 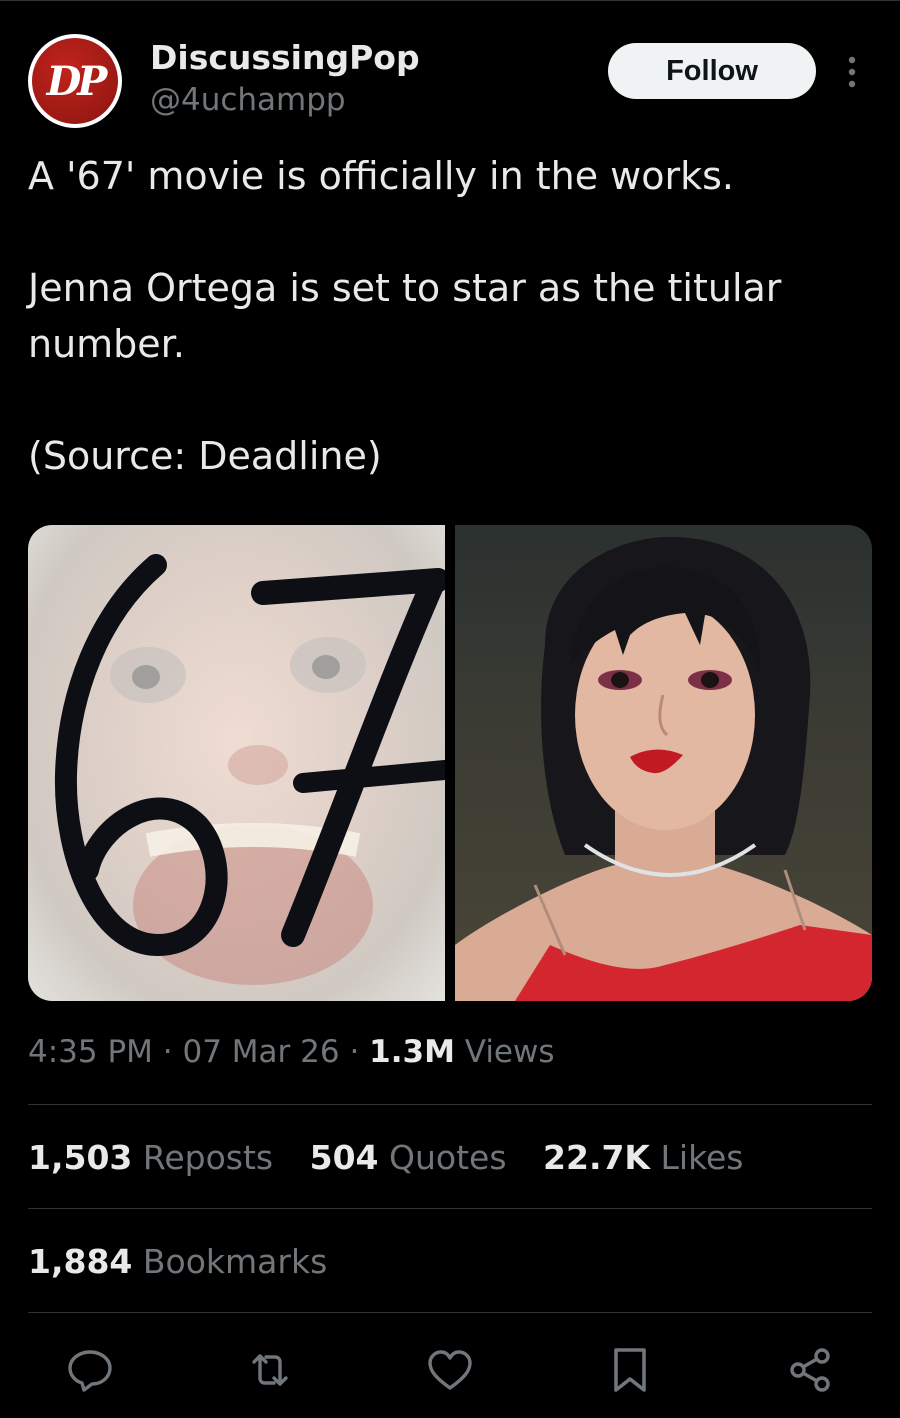 I want to click on bookmarks-label: Bookmarks, so click(x=235, y=1261).